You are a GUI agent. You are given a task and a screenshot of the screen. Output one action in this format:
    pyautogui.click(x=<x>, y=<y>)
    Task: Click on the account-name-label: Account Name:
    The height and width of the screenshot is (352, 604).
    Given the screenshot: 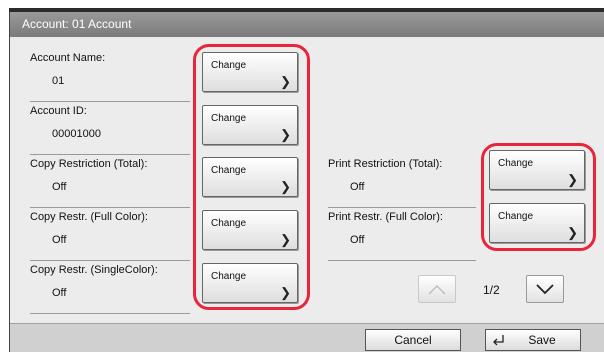 What is the action you would take?
    pyautogui.click(x=68, y=58)
    